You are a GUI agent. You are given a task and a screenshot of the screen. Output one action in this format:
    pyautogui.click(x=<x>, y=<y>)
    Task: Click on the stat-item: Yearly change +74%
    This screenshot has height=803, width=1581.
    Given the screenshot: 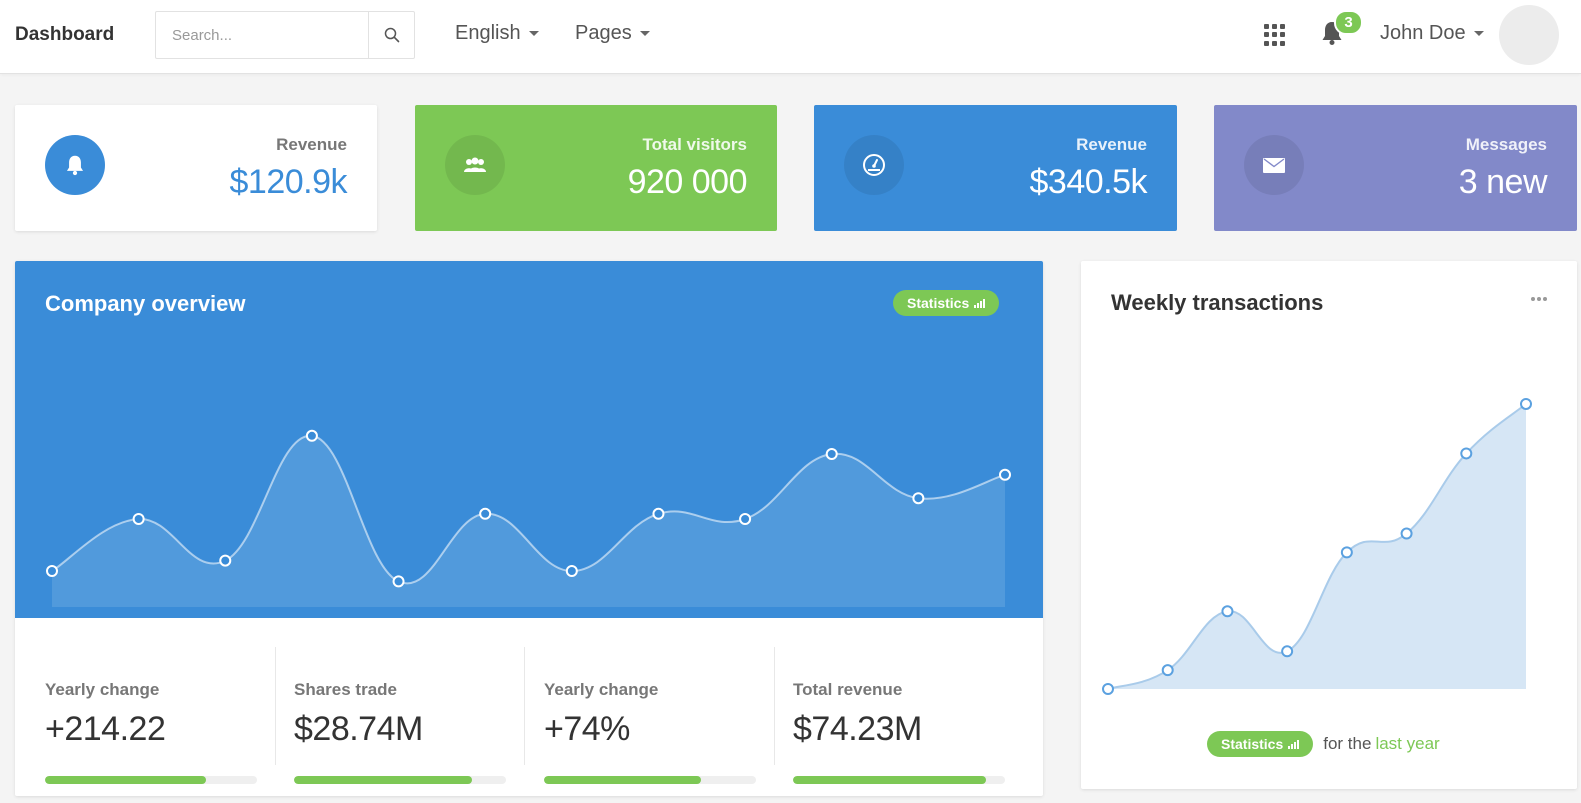 What is the action you would take?
    pyautogui.click(x=639, y=716)
    